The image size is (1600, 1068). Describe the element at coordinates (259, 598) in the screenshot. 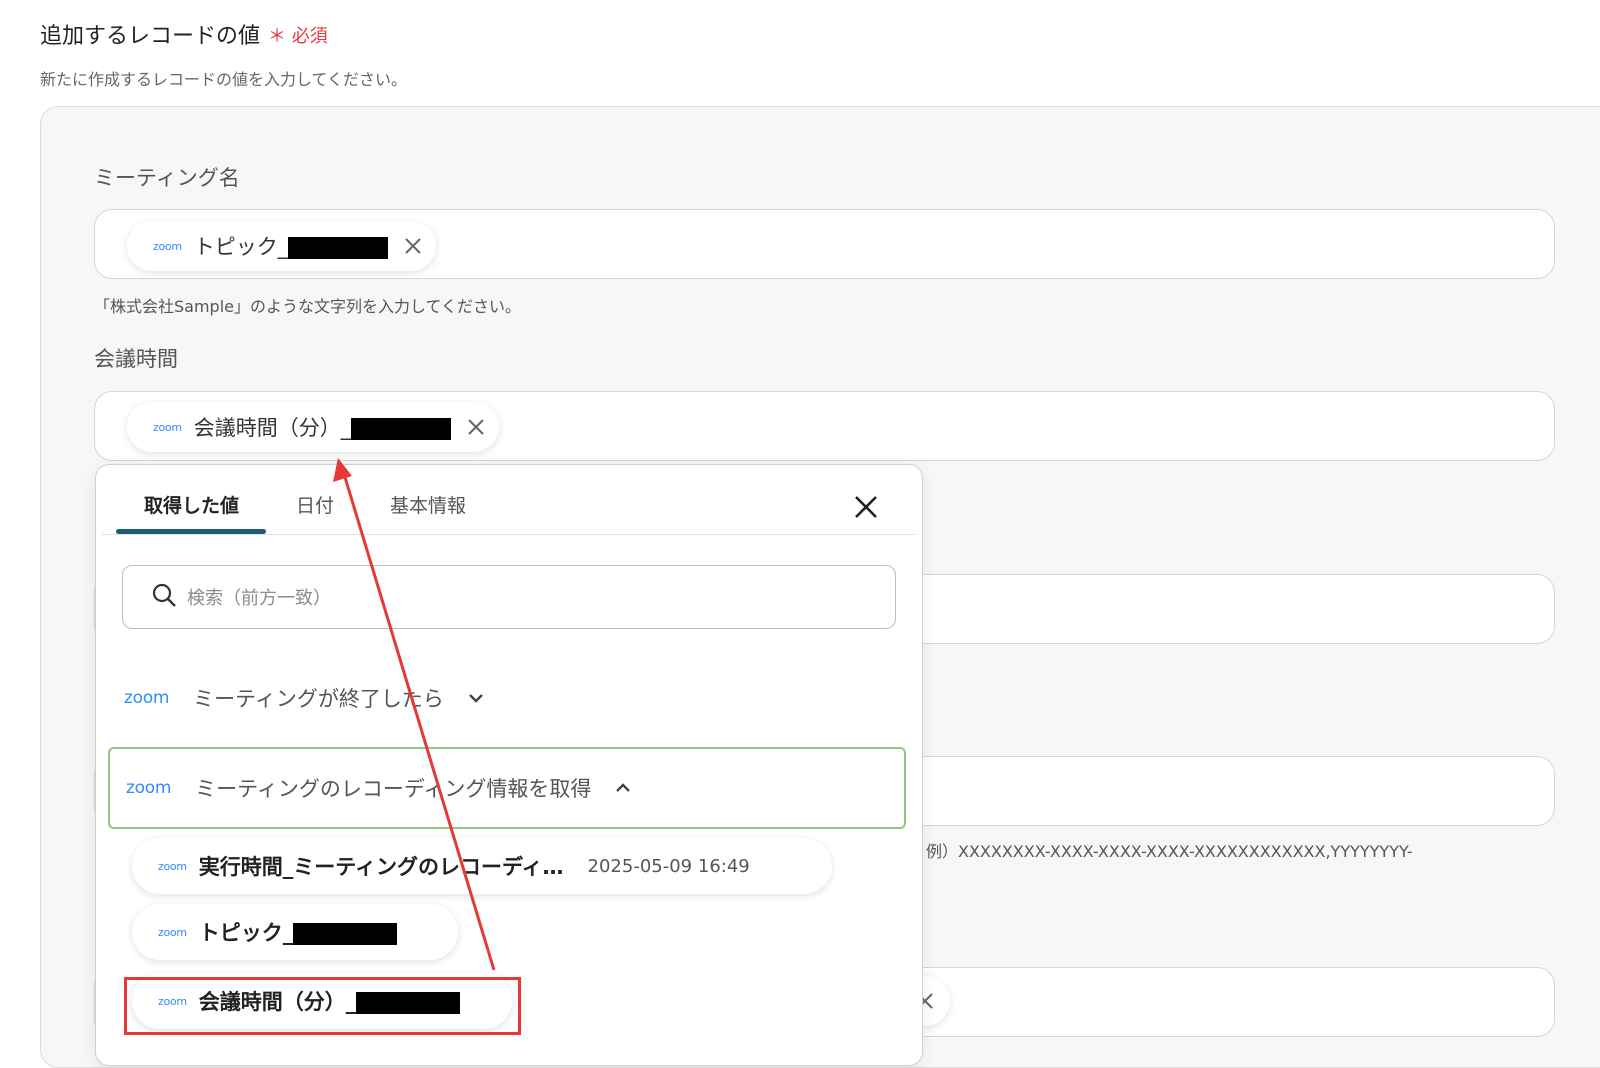

I see `search-placeholder: 検索（前方一致）` at that location.